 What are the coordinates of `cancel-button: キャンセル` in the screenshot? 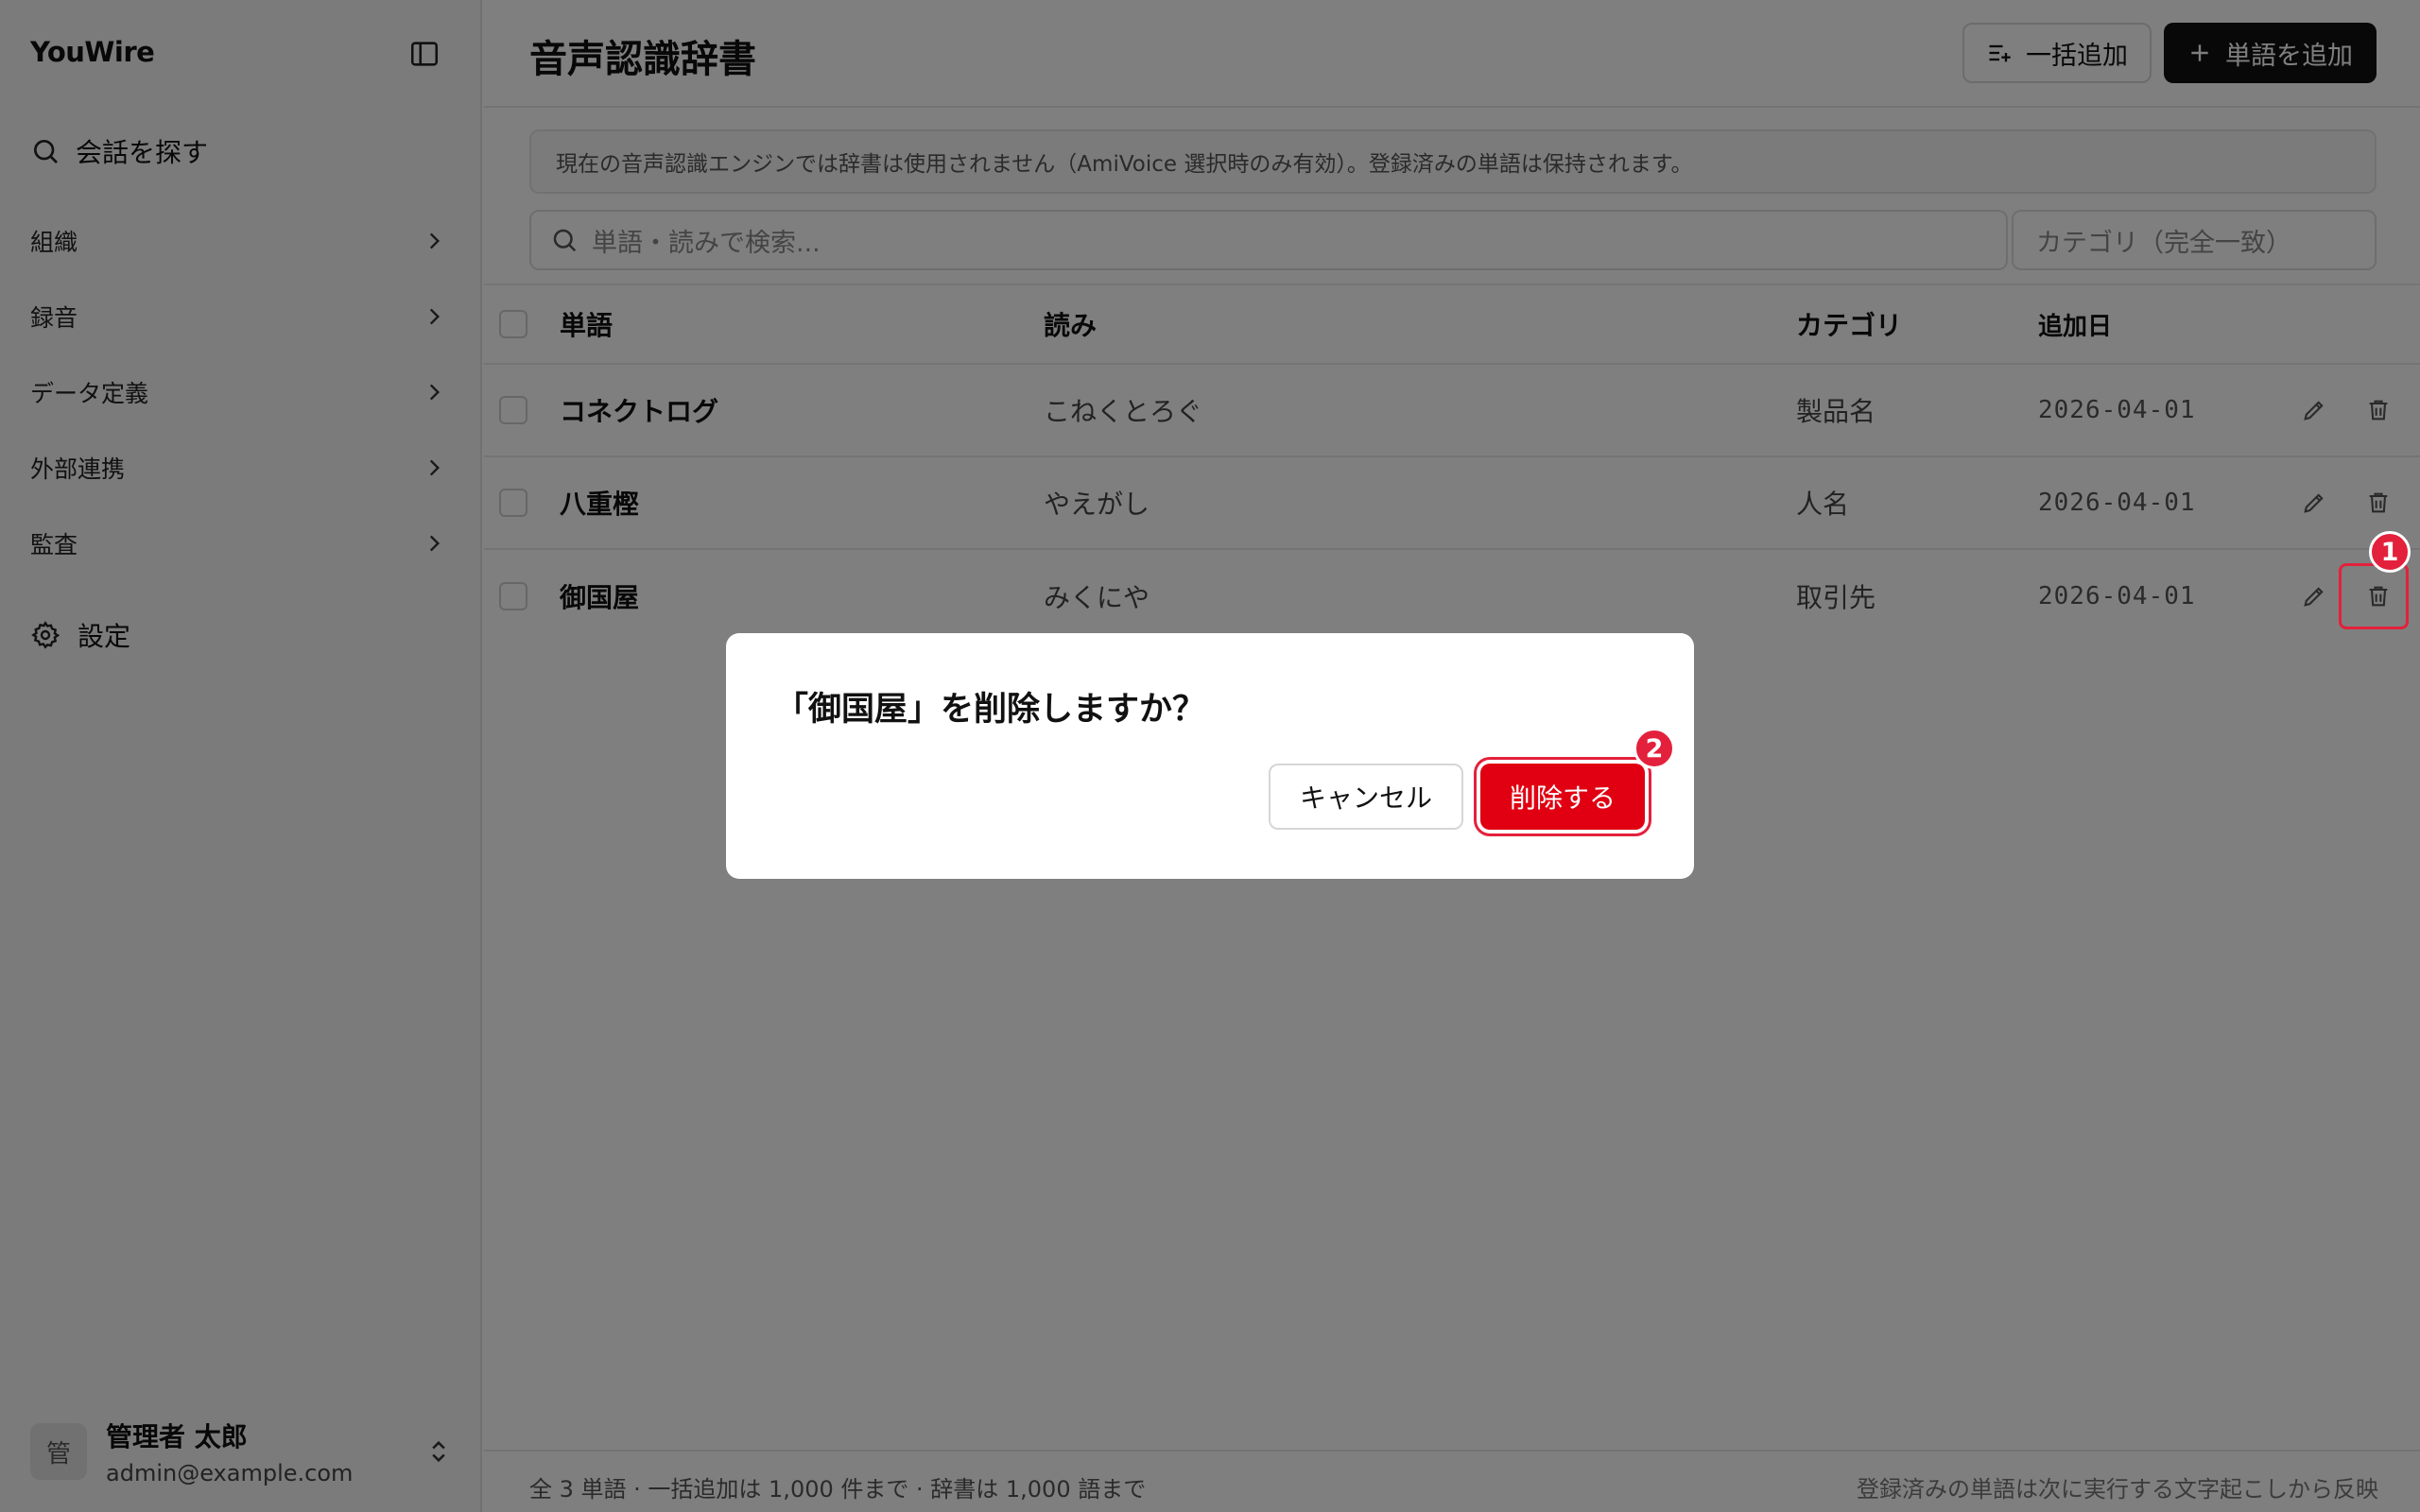 It's located at (1366, 797).